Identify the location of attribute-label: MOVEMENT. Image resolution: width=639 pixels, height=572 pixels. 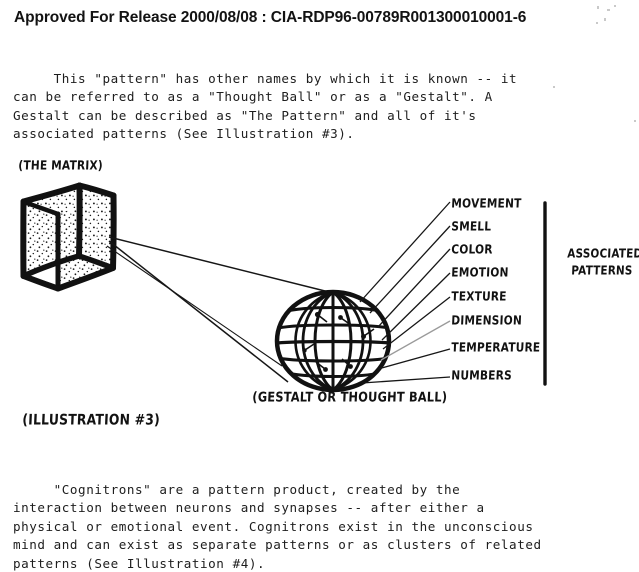
(486, 203).